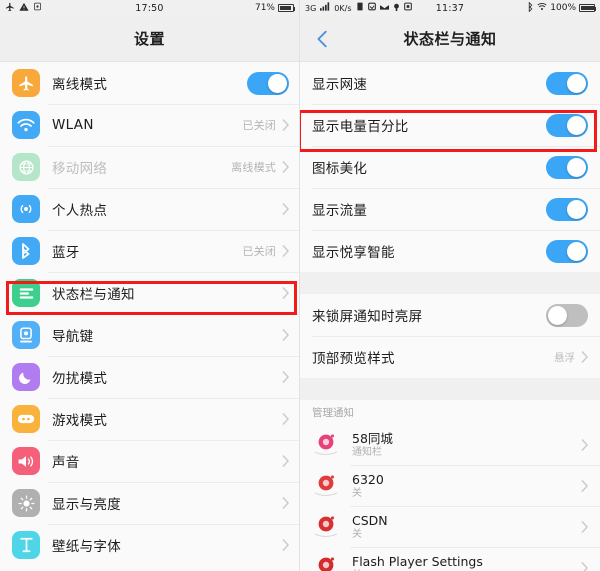  What do you see at coordinates (66, 253) in the screenshot?
I see `settings-row-label: 蓝牙` at bounding box center [66, 253].